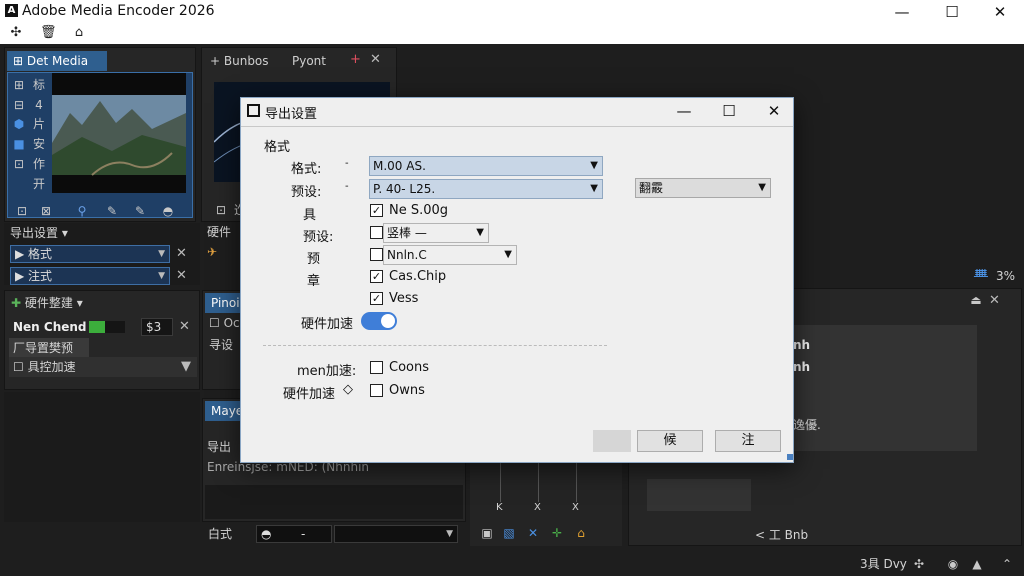 This screenshot has height=576, width=1024. I want to click on arrow-icon: ✈, so click(212, 252).